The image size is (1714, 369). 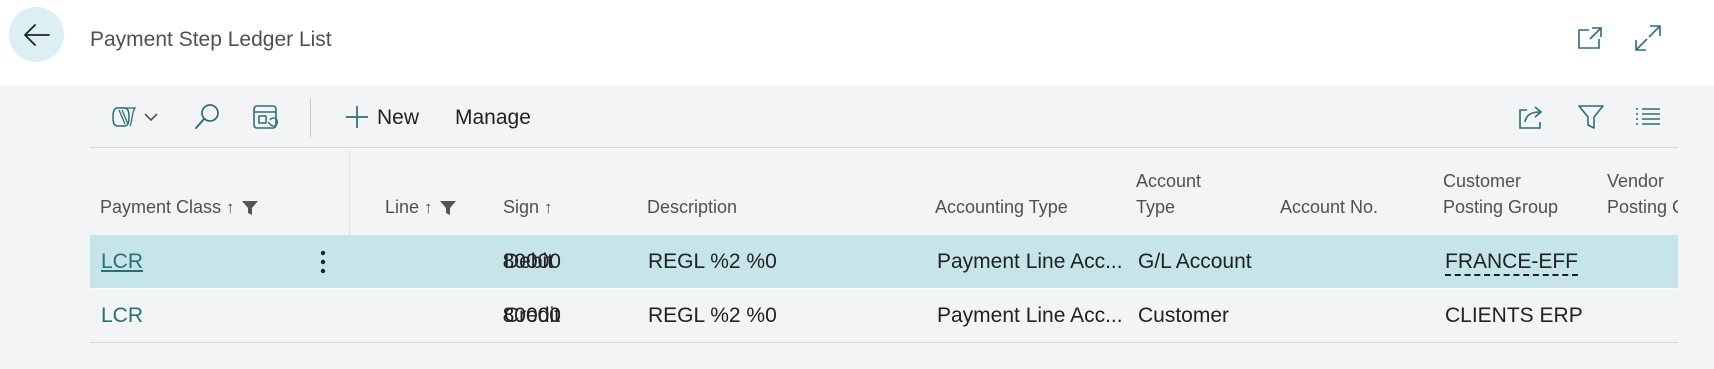 What do you see at coordinates (1168, 194) in the screenshot?
I see `column-header-account-type: Account Type` at bounding box center [1168, 194].